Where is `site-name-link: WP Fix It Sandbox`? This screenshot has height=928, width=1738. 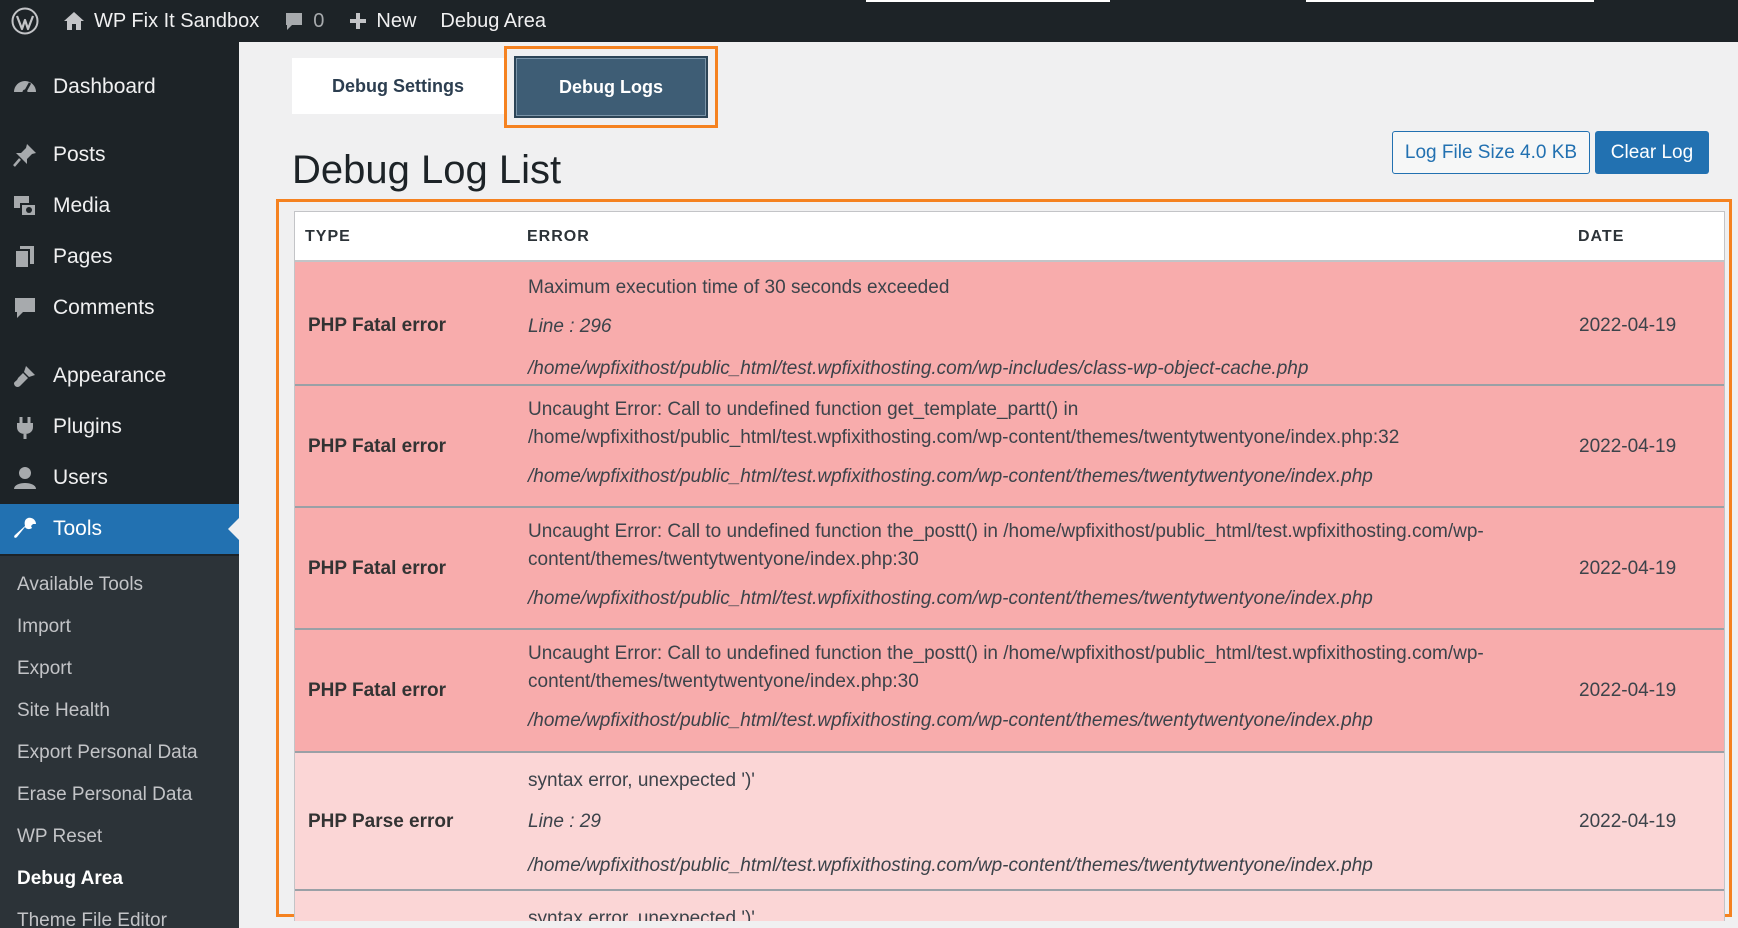
site-name-link: WP Fix It Sandbox is located at coordinates (160, 21).